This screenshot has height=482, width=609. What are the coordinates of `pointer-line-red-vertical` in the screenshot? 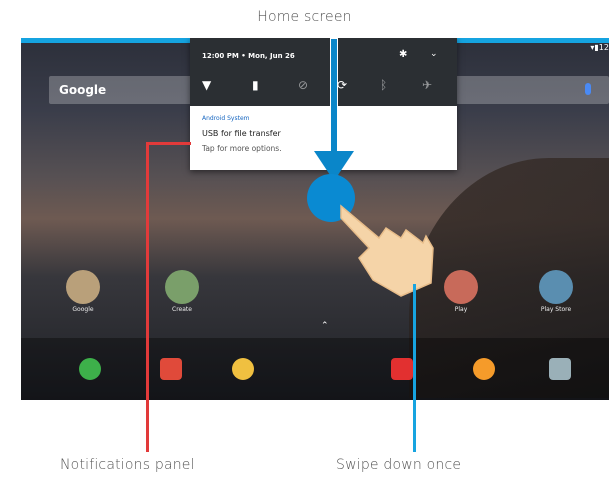 It's located at (147, 297).